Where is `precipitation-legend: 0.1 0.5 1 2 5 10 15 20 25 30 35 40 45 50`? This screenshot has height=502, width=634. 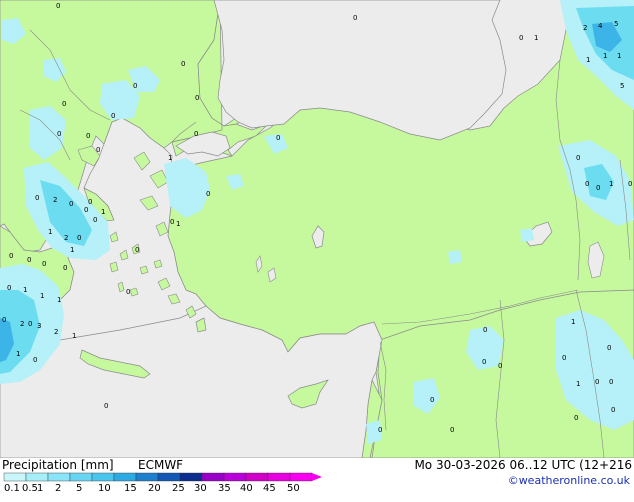
precipitation-legend: 0.1 0.5 1 2 5 10 15 20 25 30 35 40 45 50 is located at coordinates (162, 483).